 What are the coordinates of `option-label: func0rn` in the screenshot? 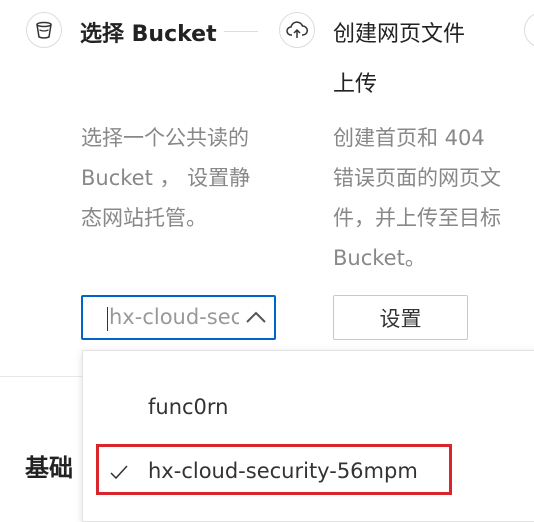 It's located at (188, 407).